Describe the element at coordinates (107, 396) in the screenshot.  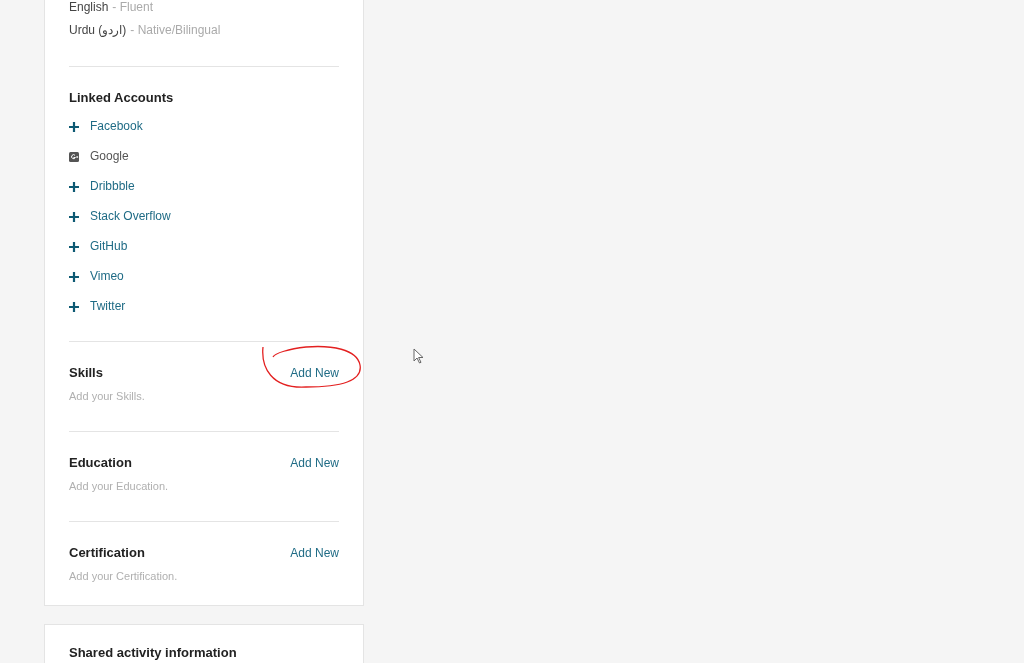
I see `section-hint: Add your Skills.` at that location.